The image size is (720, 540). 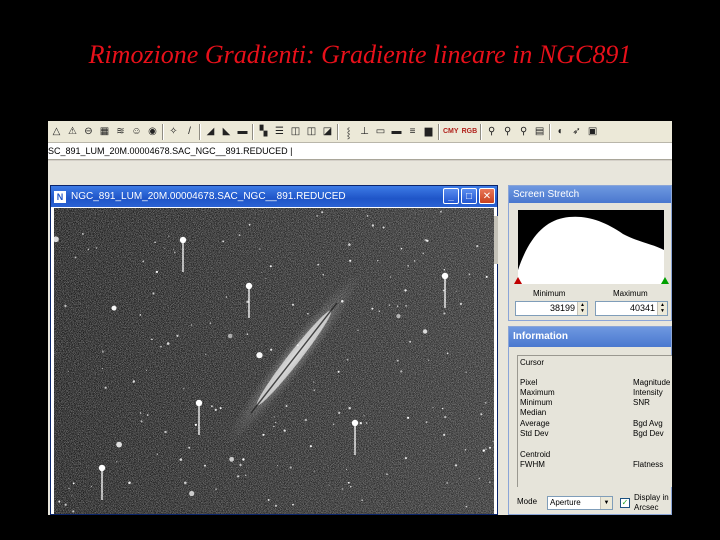 What do you see at coordinates (189, 131) in the screenshot?
I see `pencil-icon: /` at bounding box center [189, 131].